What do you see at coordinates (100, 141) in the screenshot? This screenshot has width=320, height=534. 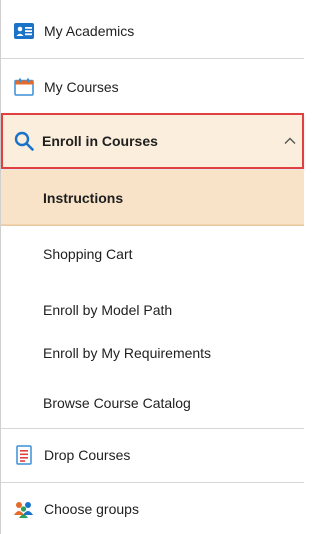 I see `nav-item-label: Enroll in Courses` at bounding box center [100, 141].